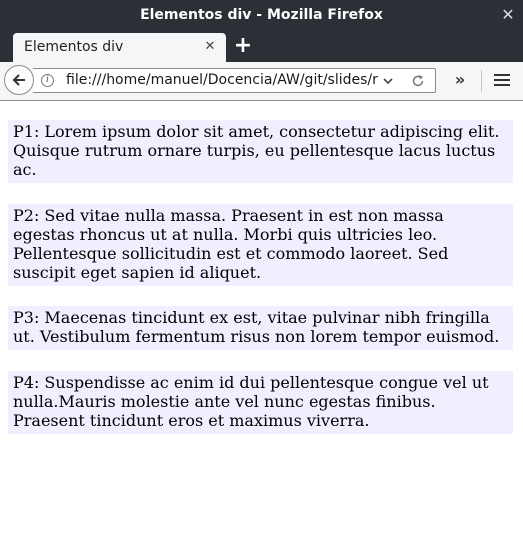 This screenshot has width=523, height=548. Describe the element at coordinates (210, 47) in the screenshot. I see `close-tab-icon: ✕` at that location.